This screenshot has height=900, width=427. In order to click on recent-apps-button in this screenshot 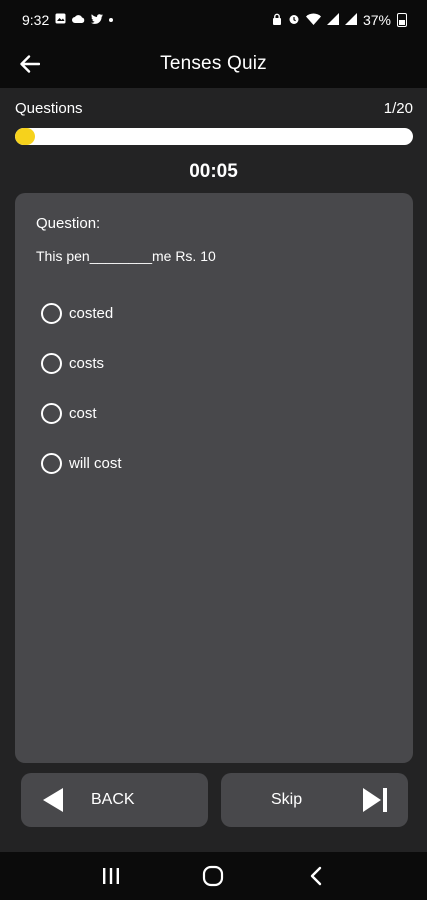, I will do `click(111, 876)`.